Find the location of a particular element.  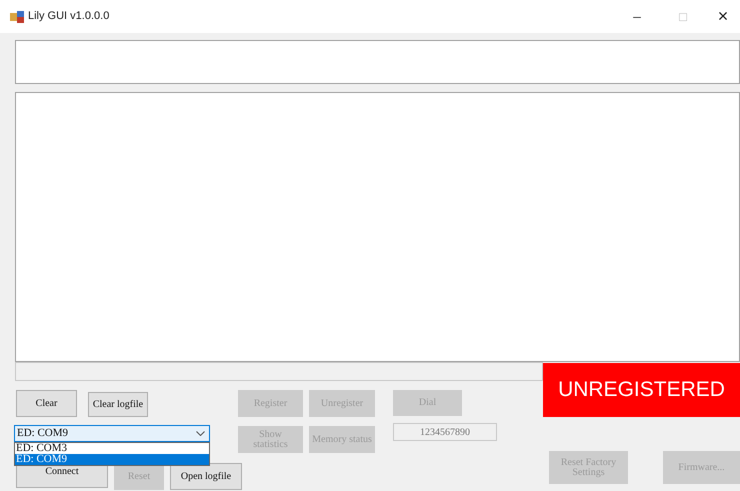

dropdown-value: ED: COM9 is located at coordinates (42, 434).